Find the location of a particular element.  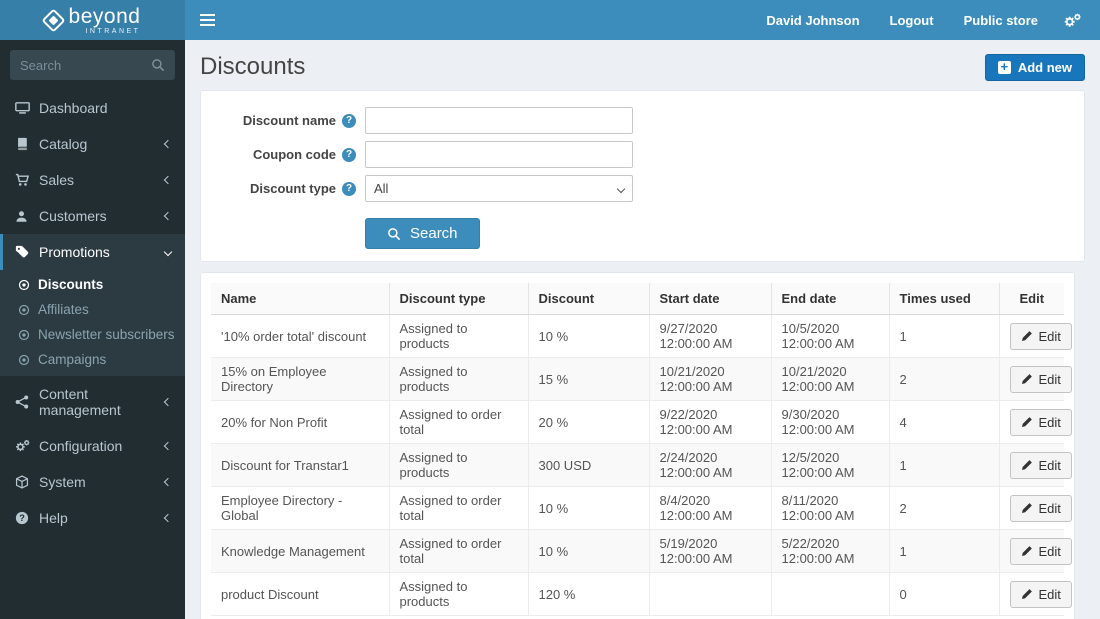

cell-start: 5/19/2020 12:00:00 AM is located at coordinates (710, 551).